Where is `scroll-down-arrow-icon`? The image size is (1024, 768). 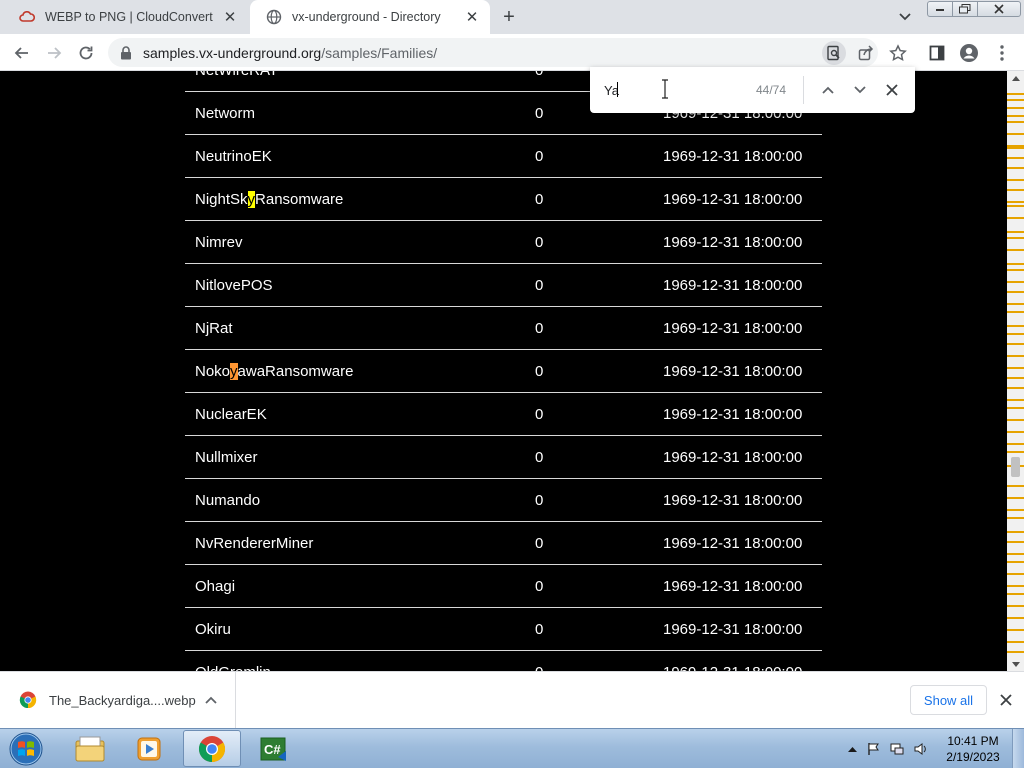
scroll-down-arrow-icon is located at coordinates (1015, 664).